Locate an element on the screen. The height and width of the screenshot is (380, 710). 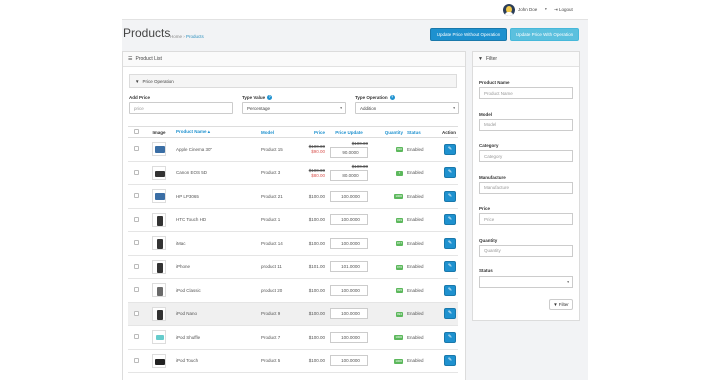
filter-title: Filter is located at coordinates (491, 59).